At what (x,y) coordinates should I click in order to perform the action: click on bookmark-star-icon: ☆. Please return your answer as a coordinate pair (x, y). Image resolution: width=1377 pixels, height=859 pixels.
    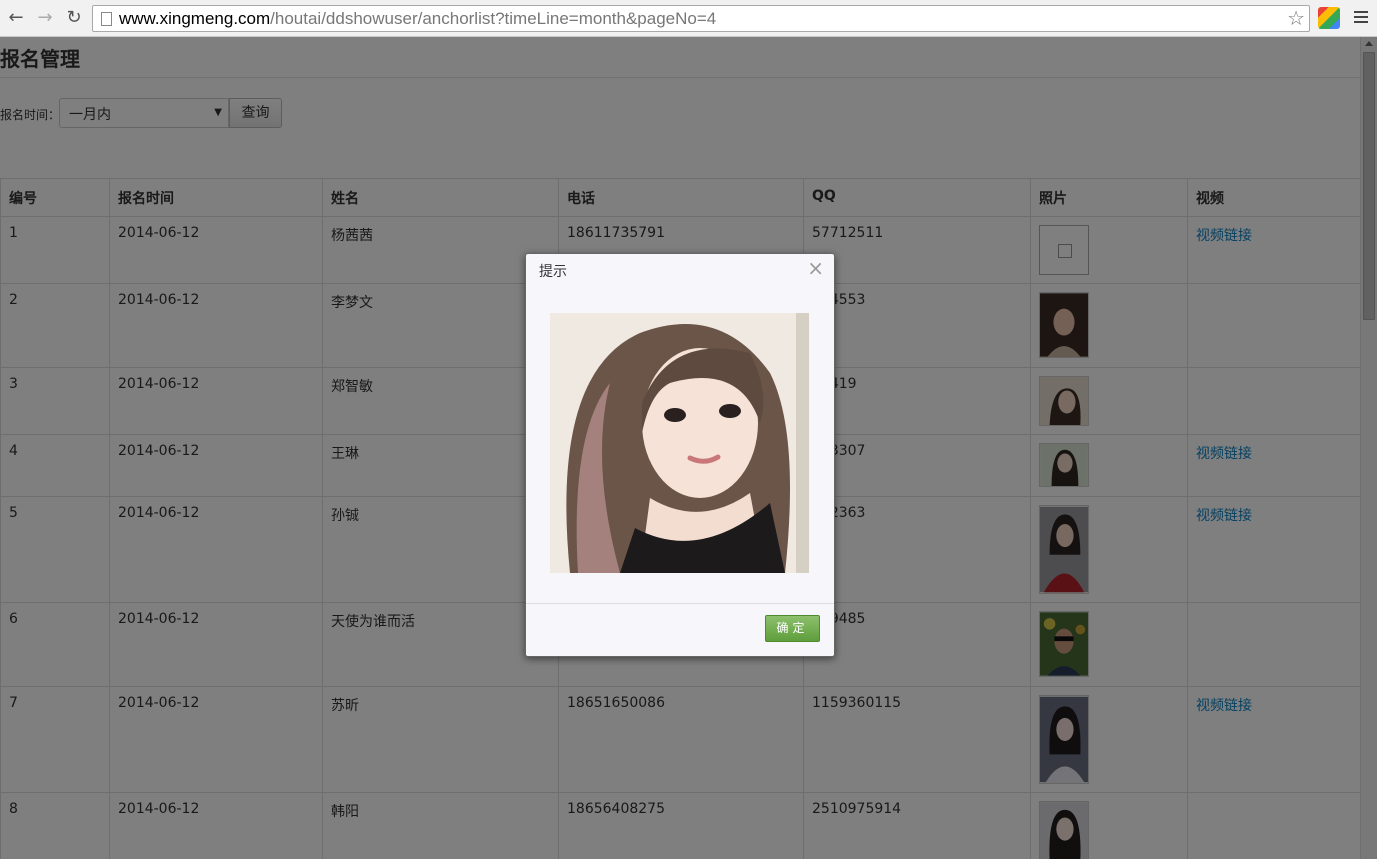
    Looking at the image, I should click on (1296, 18).